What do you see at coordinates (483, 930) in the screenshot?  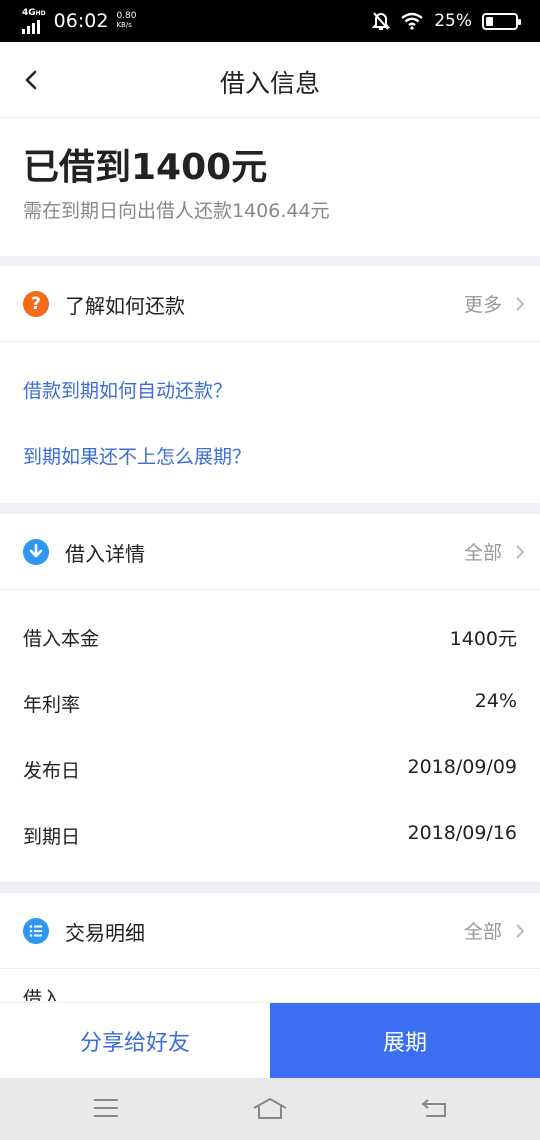 I see `all-transactions-link: 全部` at bounding box center [483, 930].